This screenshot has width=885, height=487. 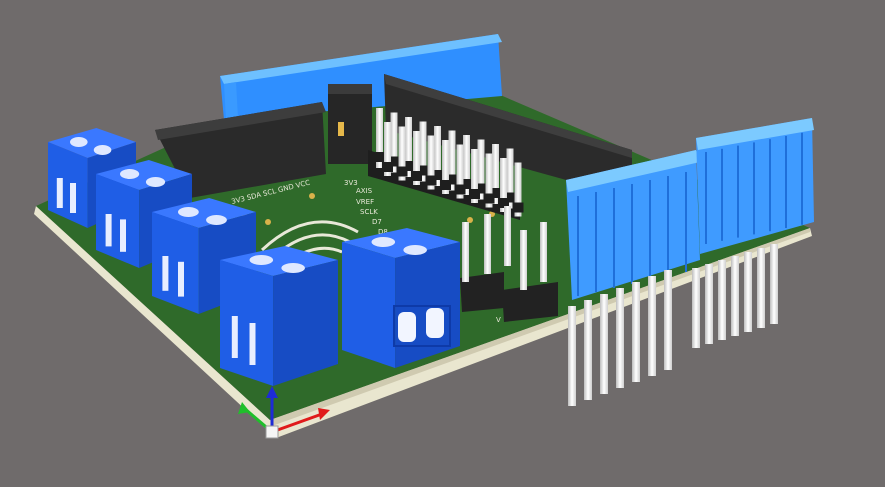 I want to click on silk-label: SCLK, so click(x=369, y=212).